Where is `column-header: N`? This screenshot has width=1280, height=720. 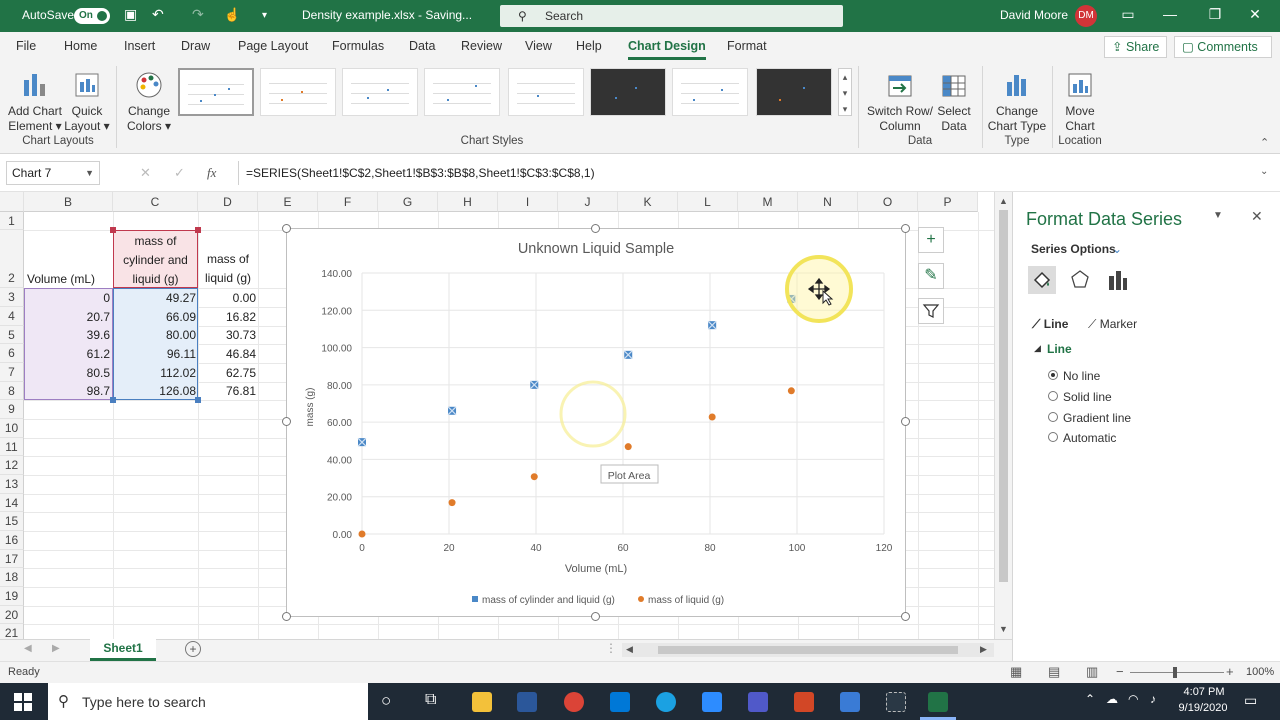 column-header: N is located at coordinates (828, 202).